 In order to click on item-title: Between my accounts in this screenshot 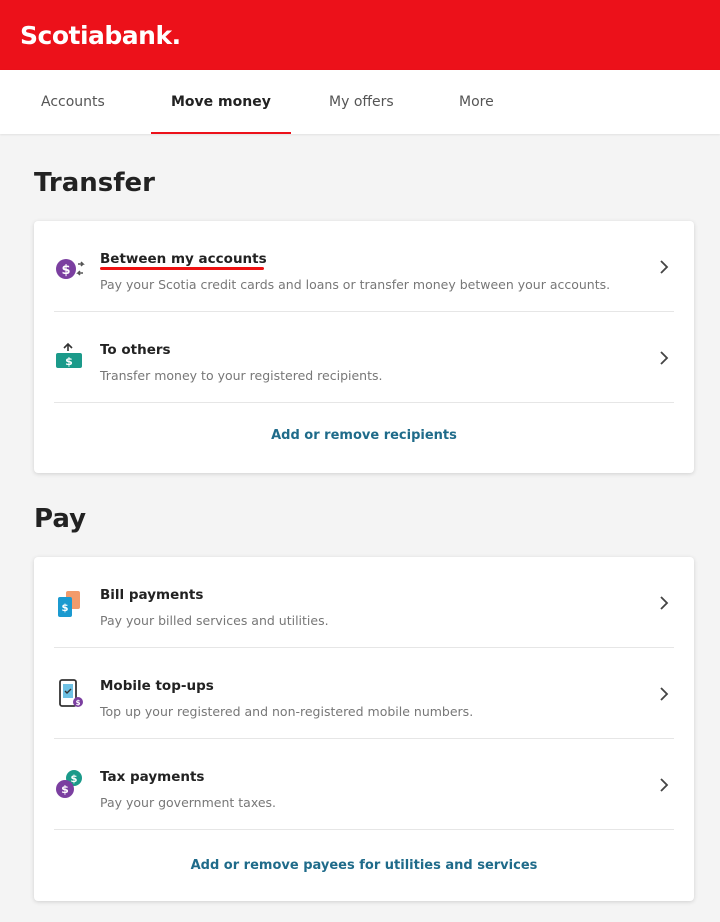, I will do `click(183, 259)`.